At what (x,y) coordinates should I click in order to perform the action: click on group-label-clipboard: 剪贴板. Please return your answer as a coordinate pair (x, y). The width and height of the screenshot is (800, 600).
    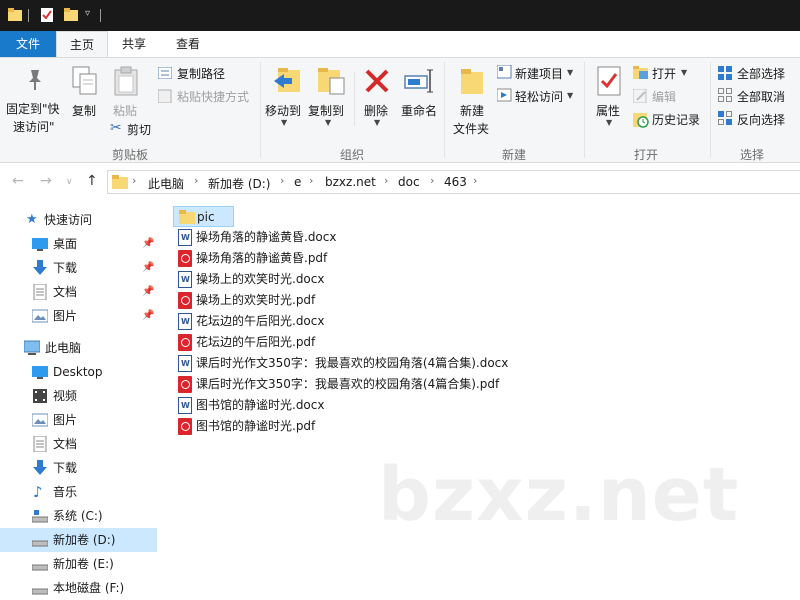
    Looking at the image, I should click on (129, 155).